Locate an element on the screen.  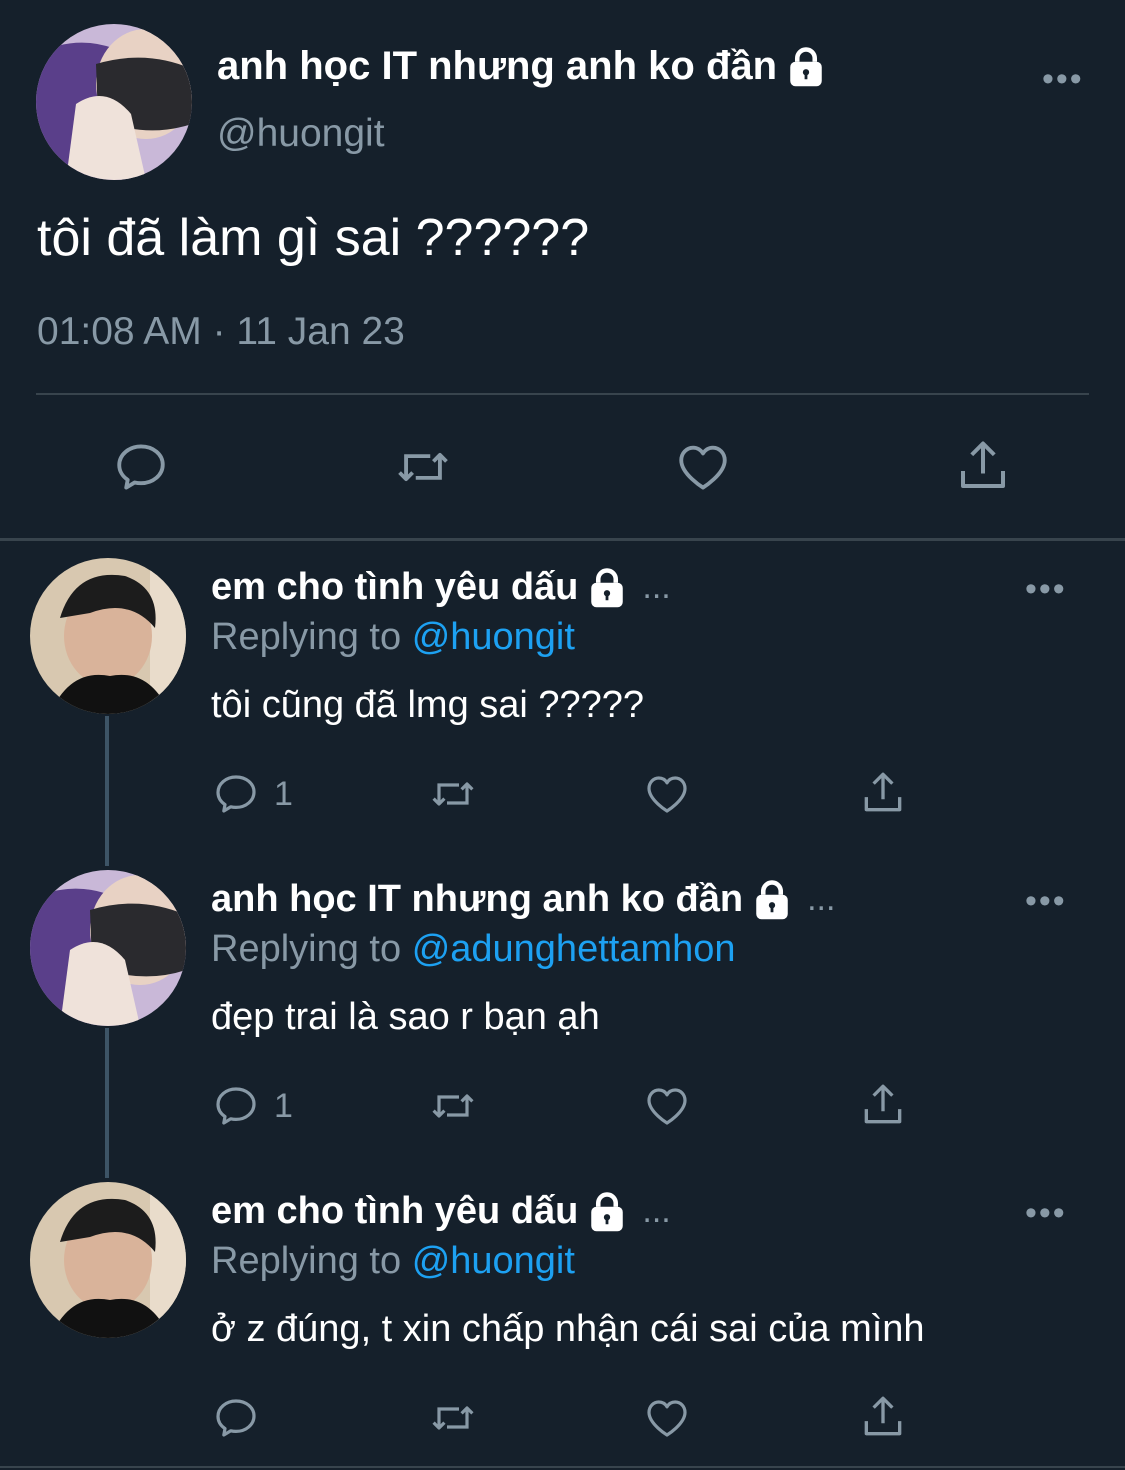
replying-to: Replying to @adunghettamhon is located at coordinates (473, 949).